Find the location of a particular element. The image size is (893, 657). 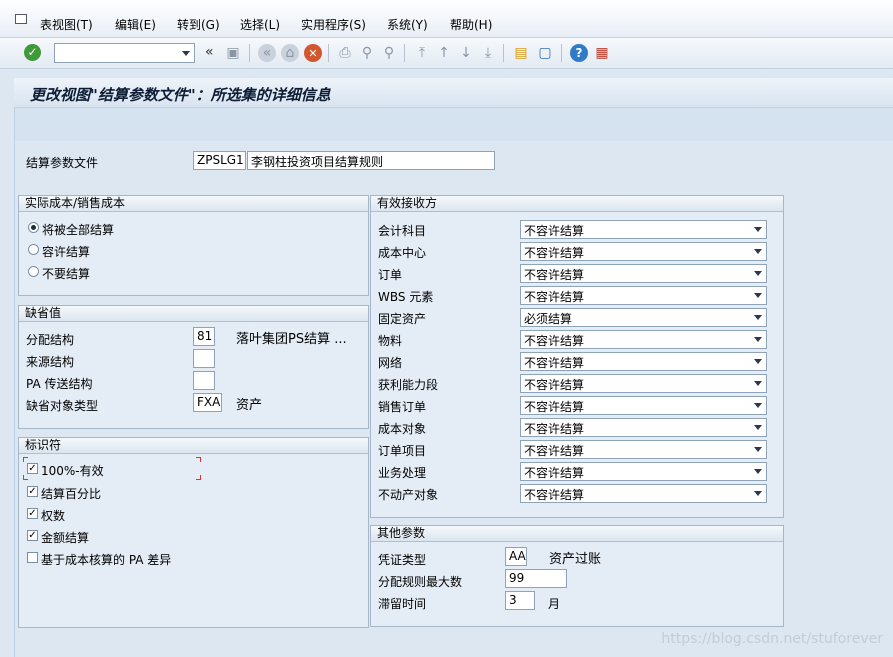

max-rules-label: 分配规则最大数 is located at coordinates (420, 582).